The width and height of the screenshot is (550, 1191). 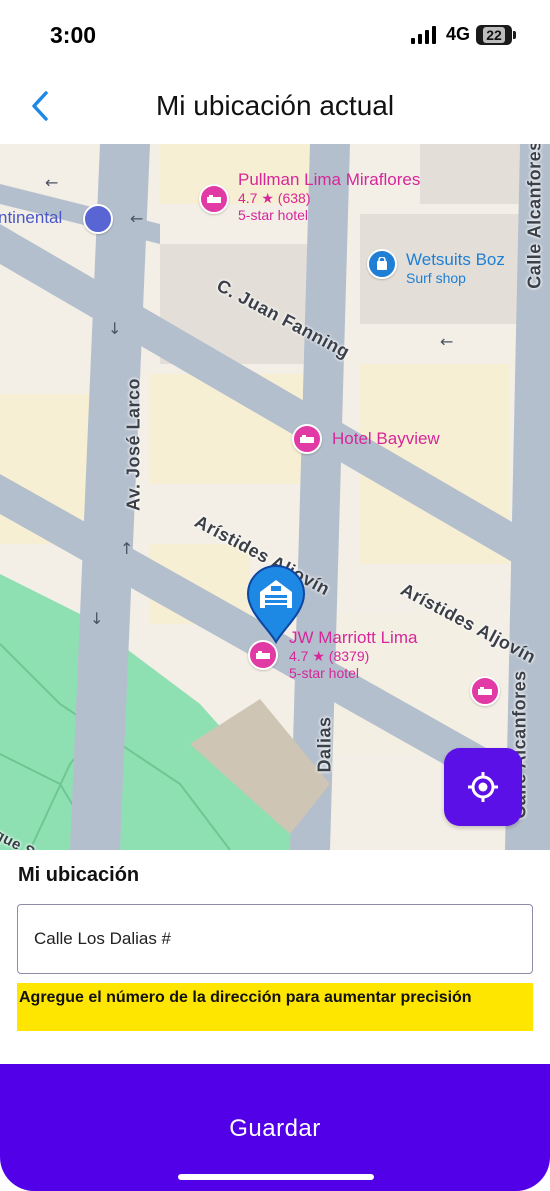 What do you see at coordinates (382, 264) in the screenshot?
I see `shopping-bag-icon` at bounding box center [382, 264].